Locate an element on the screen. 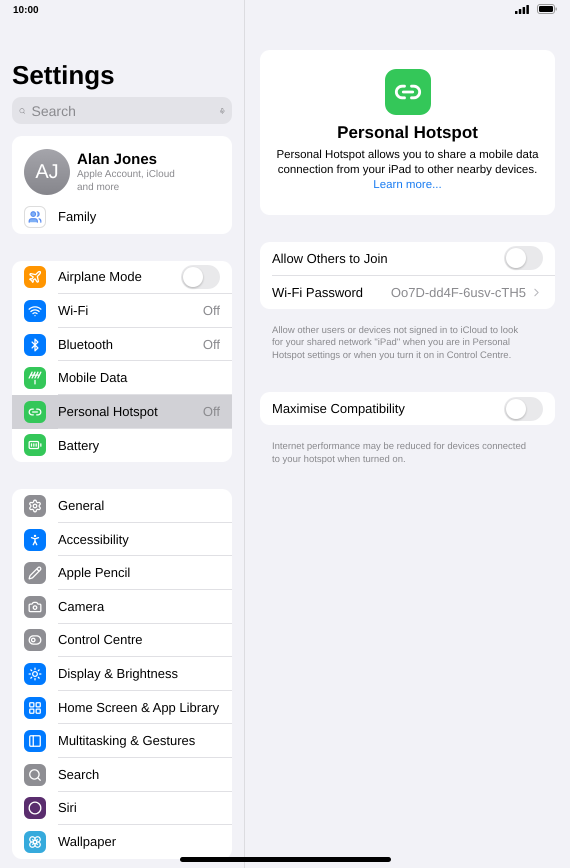  row-label: Allow Others to Join is located at coordinates (330, 258).